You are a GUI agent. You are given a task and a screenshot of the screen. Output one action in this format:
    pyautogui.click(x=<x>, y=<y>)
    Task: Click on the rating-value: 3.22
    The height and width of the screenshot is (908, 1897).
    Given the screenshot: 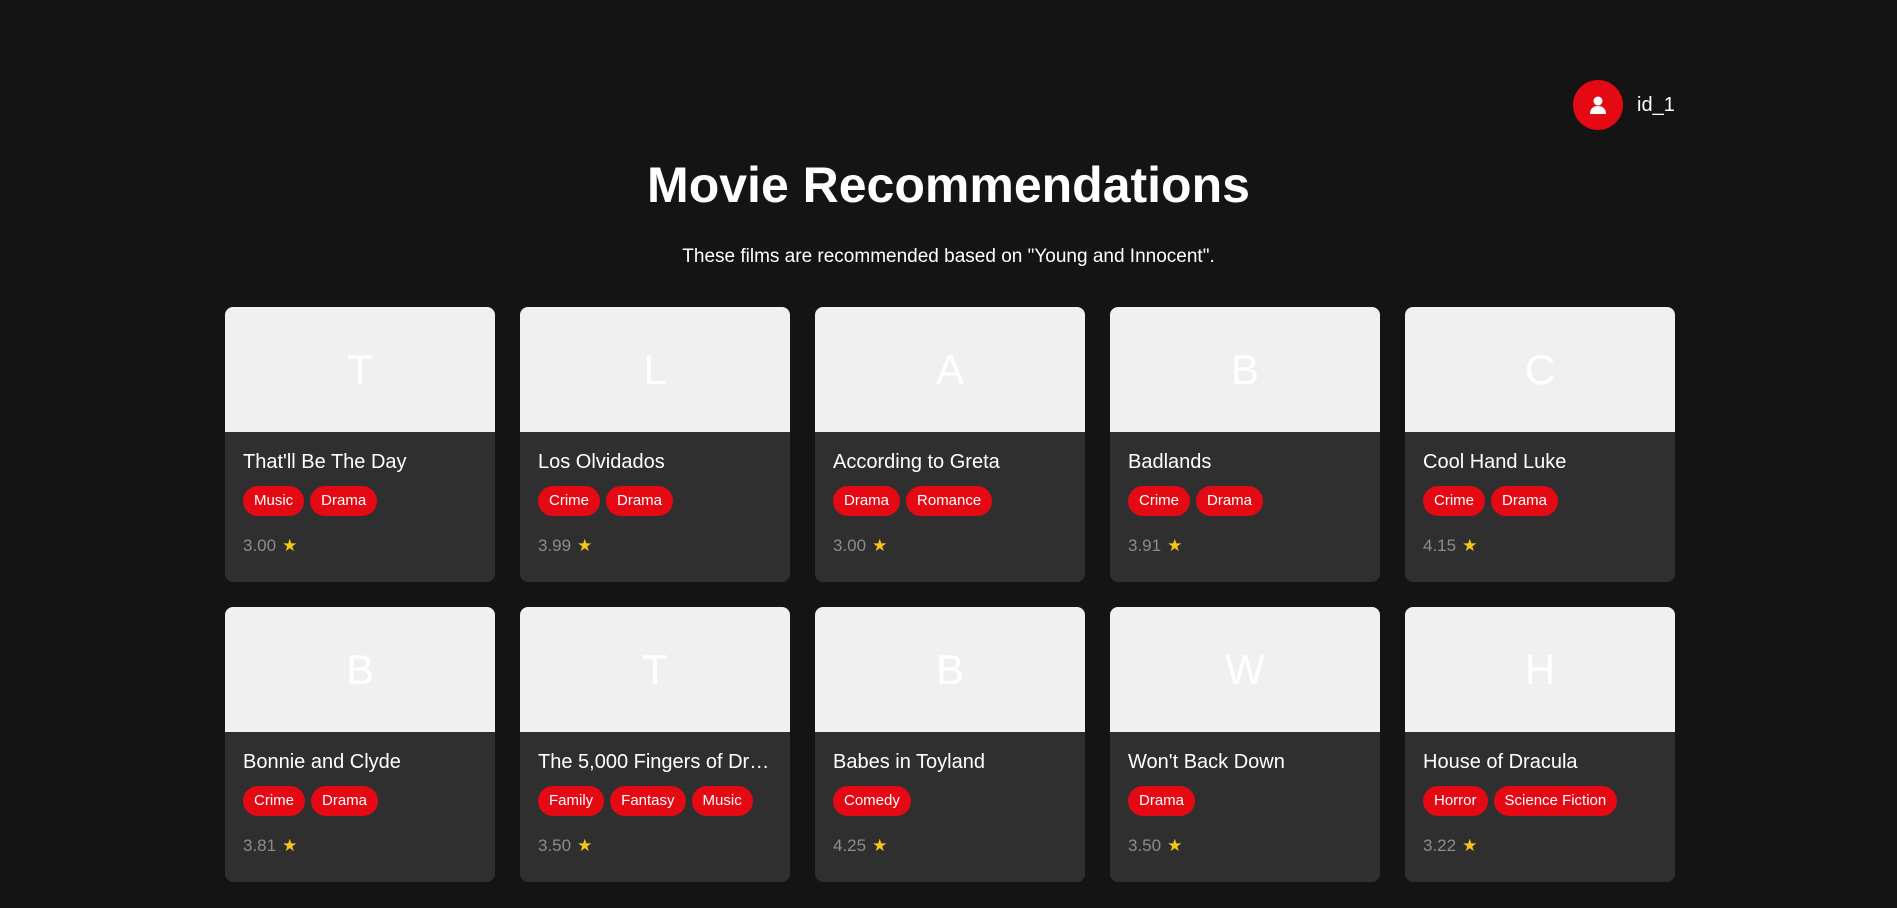 What is the action you would take?
    pyautogui.click(x=1440, y=845)
    